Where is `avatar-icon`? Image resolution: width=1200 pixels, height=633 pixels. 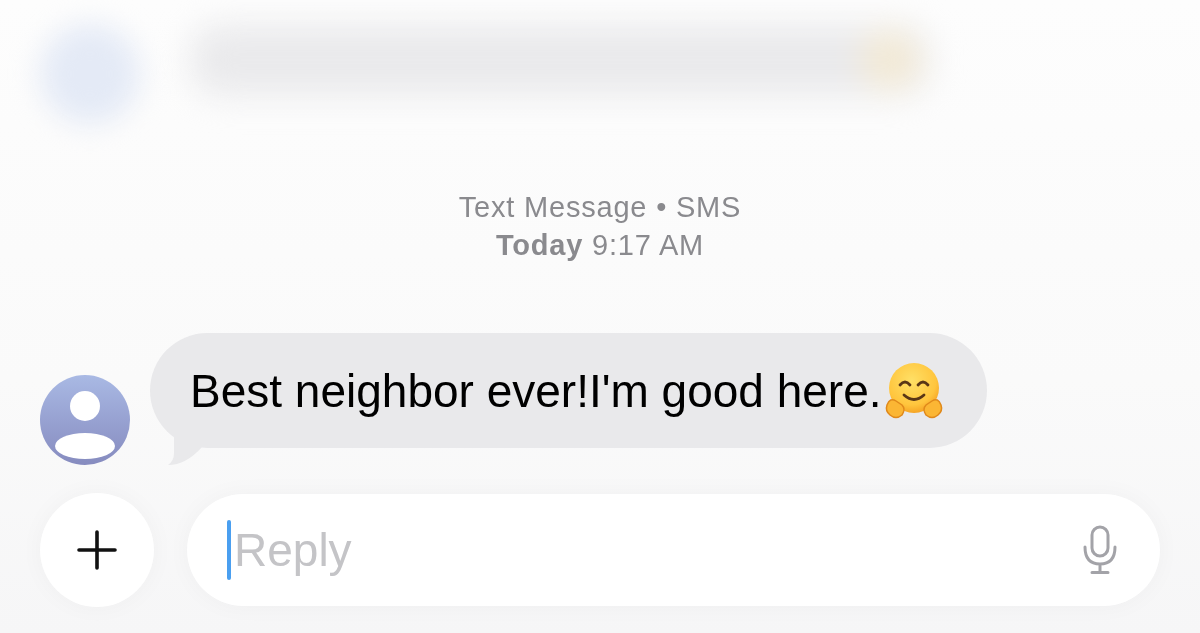
avatar-icon is located at coordinates (85, 420).